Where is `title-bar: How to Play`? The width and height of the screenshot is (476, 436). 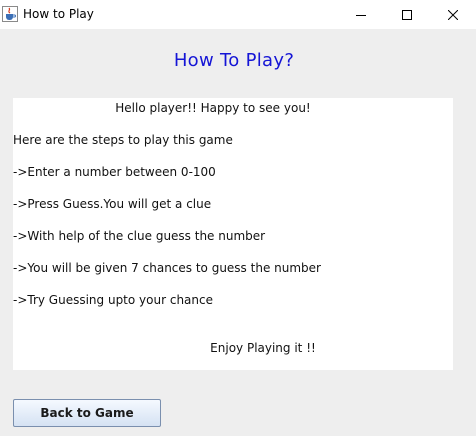
title-bar: How to Play is located at coordinates (238, 14).